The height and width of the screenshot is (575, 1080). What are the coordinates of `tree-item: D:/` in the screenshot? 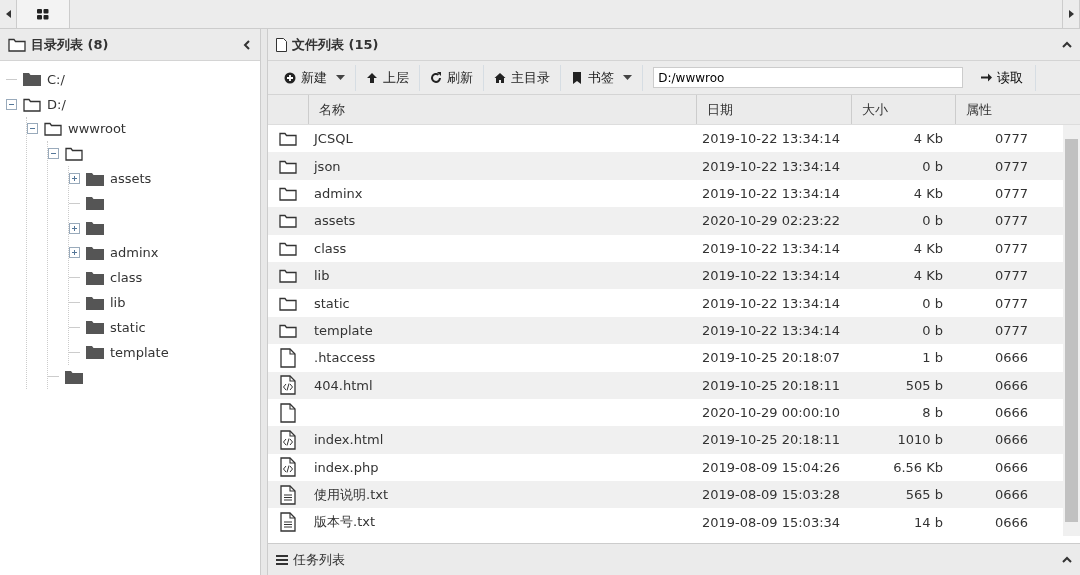 It's located at (56, 104).